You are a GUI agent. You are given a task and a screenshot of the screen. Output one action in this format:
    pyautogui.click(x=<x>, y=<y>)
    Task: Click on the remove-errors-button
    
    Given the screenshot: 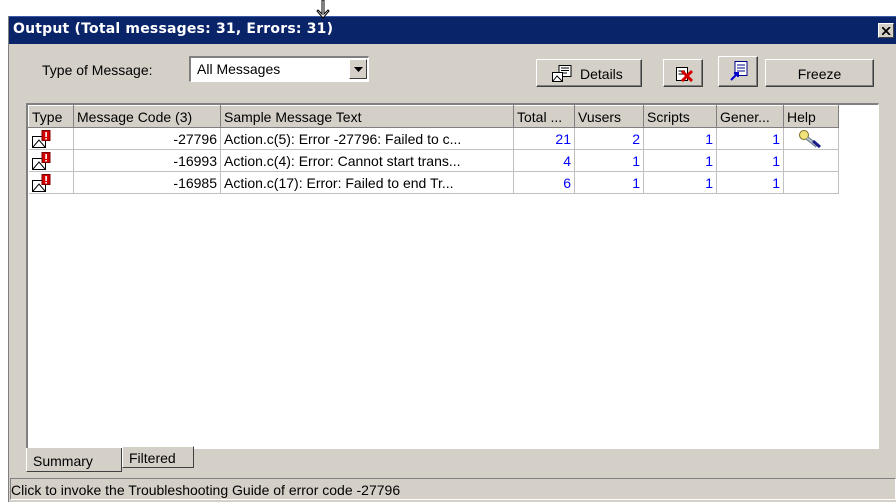 What is the action you would take?
    pyautogui.click(x=683, y=73)
    